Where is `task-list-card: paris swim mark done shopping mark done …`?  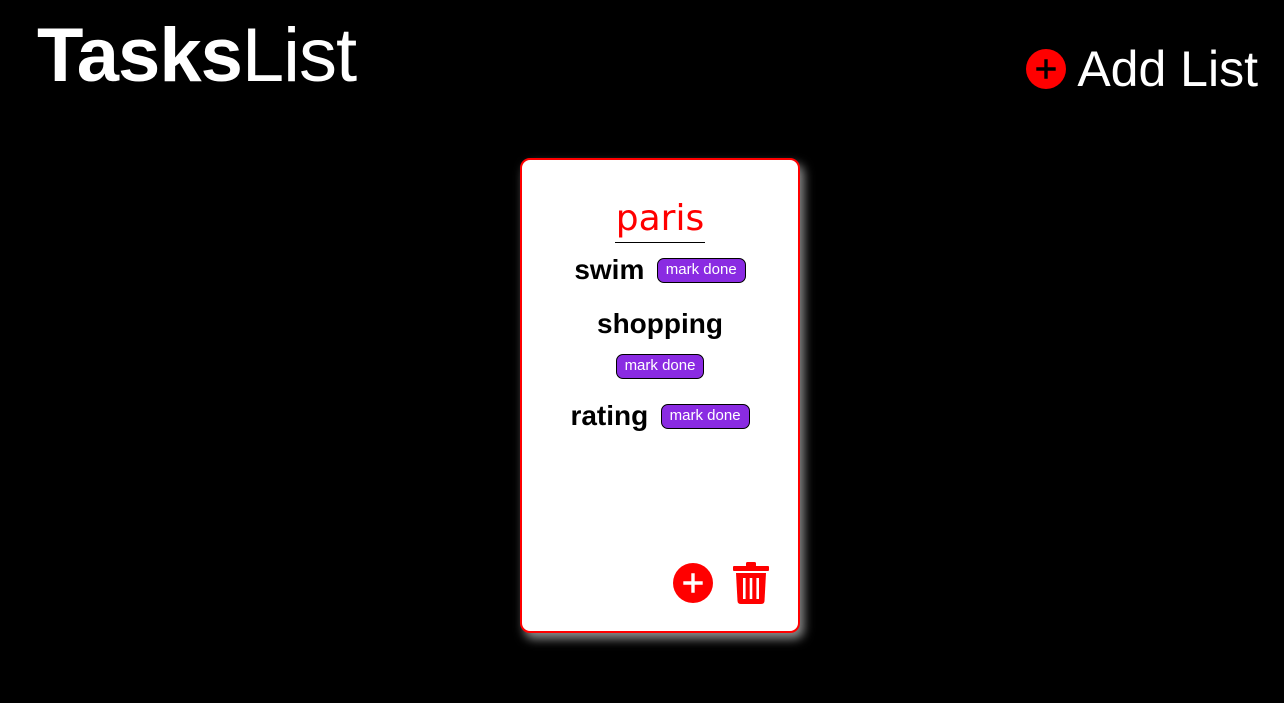
task-list-card: paris swim mark done shopping mark done … is located at coordinates (660, 395).